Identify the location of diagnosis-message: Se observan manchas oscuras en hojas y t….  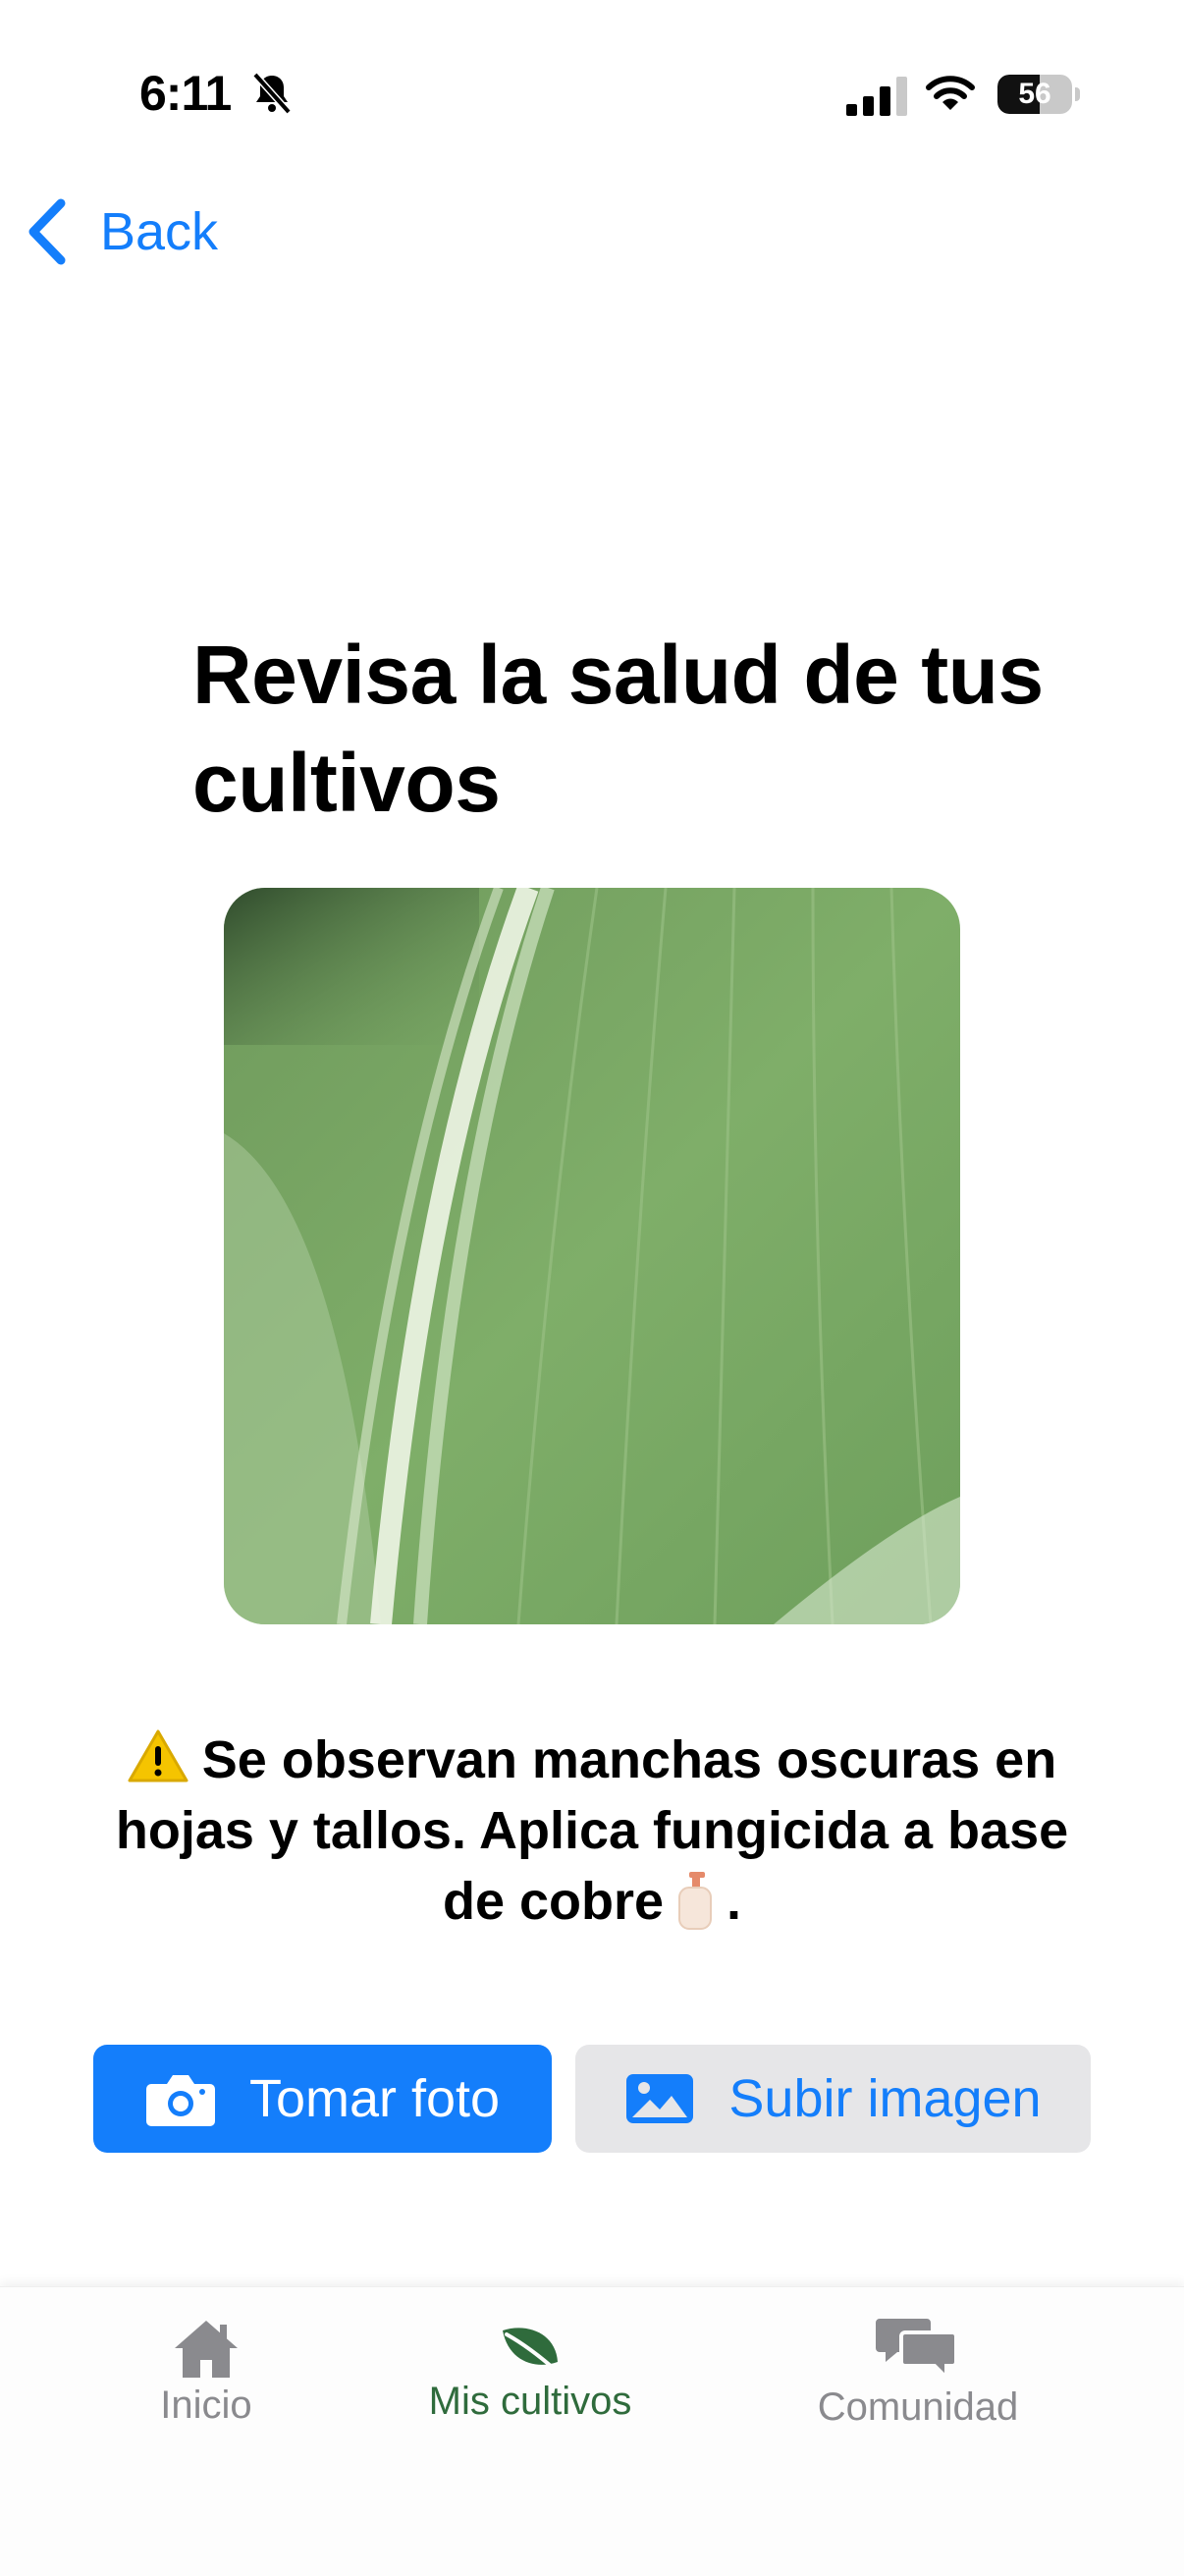
(592, 1831).